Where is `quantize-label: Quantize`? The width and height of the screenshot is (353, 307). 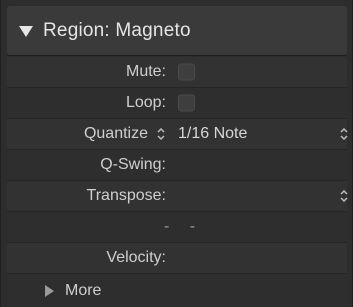 quantize-label: Quantize is located at coordinates (115, 133).